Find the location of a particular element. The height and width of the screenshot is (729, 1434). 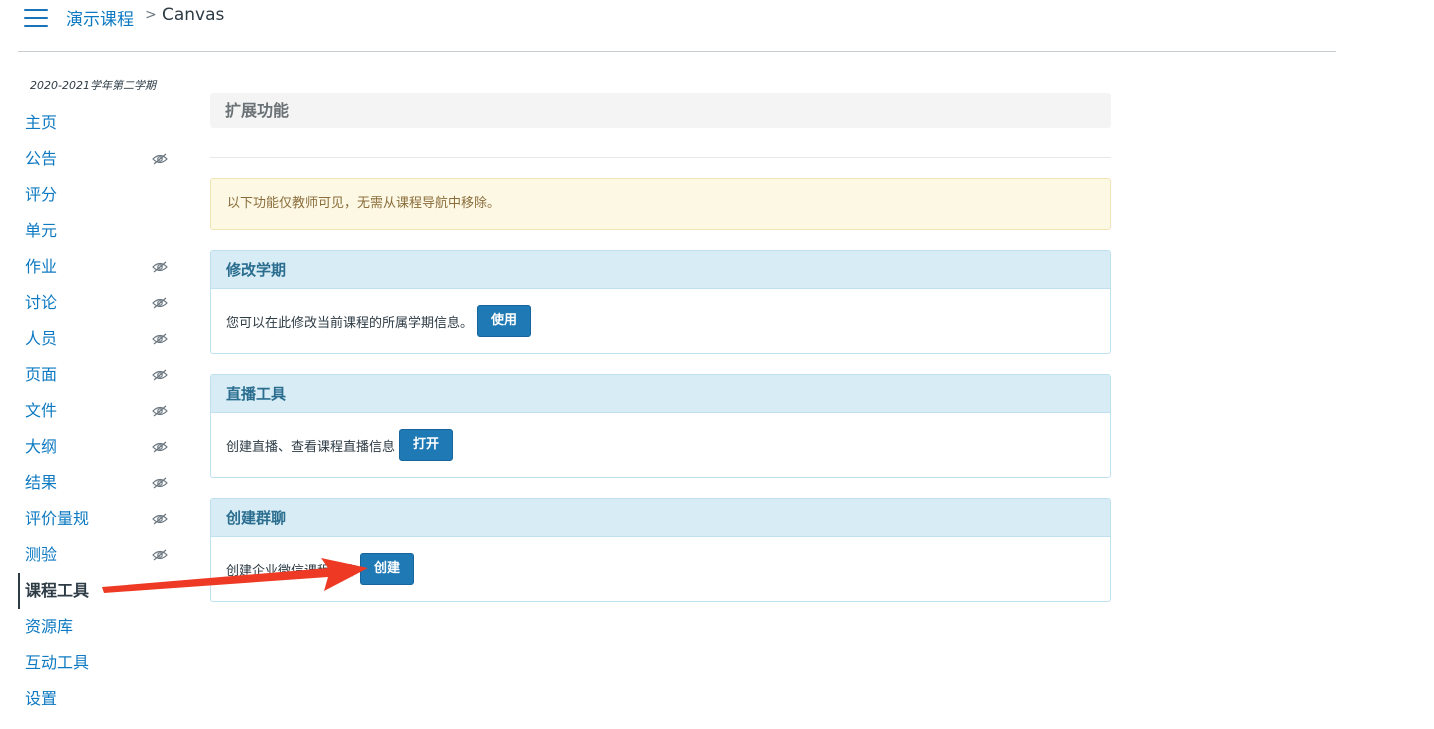

hamburger-menu-icon is located at coordinates (36, 18).